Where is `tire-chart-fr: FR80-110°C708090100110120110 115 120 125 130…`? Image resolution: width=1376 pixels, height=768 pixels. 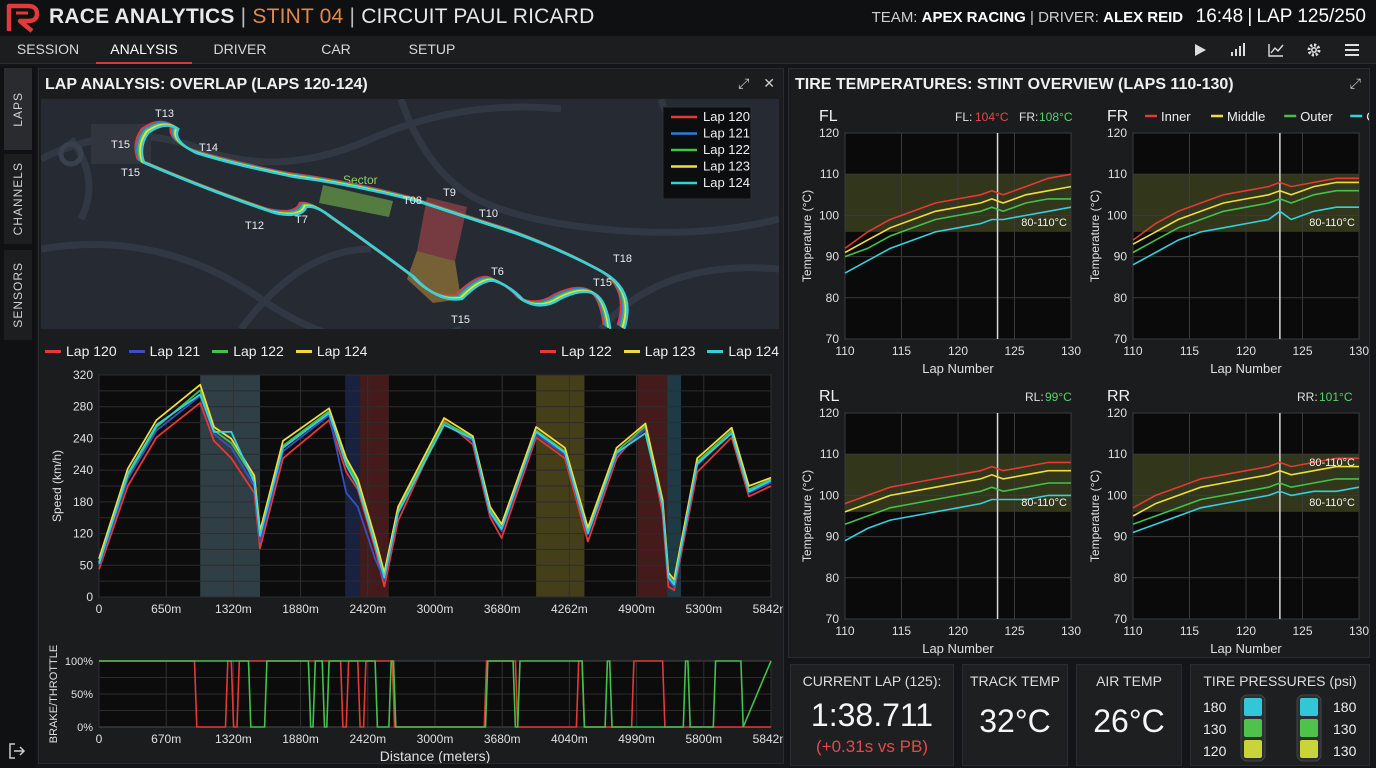 tire-chart-fr: FR80-110°C708090100110120110 115 120 125 130… is located at coordinates (1228, 242).